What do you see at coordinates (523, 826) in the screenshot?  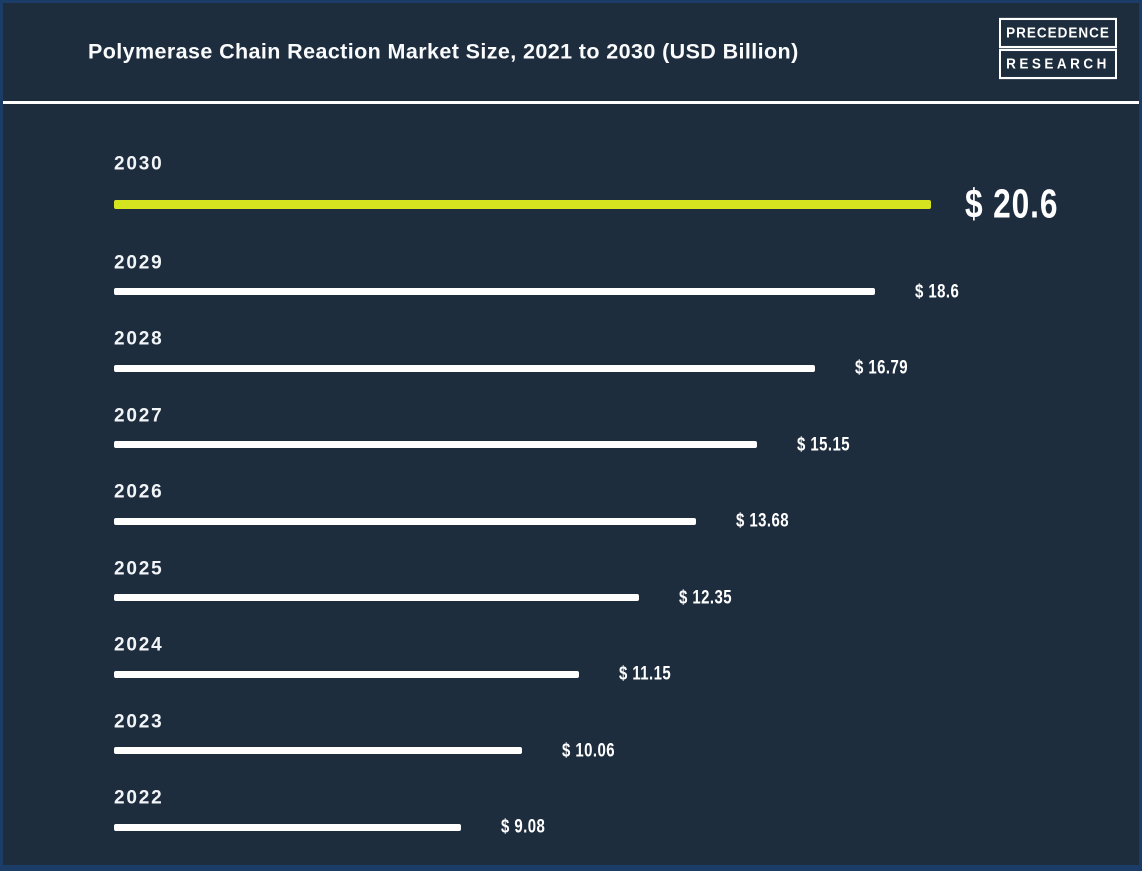 I see `value-label: $ 9.08` at bounding box center [523, 826].